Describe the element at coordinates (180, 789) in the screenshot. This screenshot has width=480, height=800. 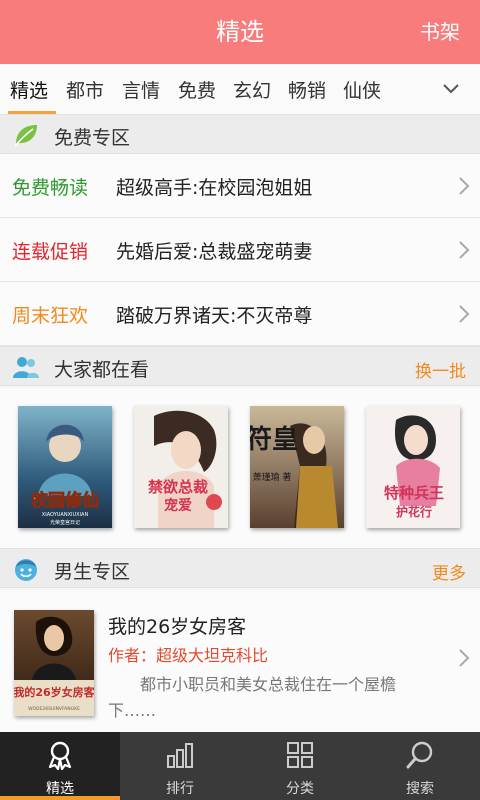
I see `nav-label: 排行` at that location.